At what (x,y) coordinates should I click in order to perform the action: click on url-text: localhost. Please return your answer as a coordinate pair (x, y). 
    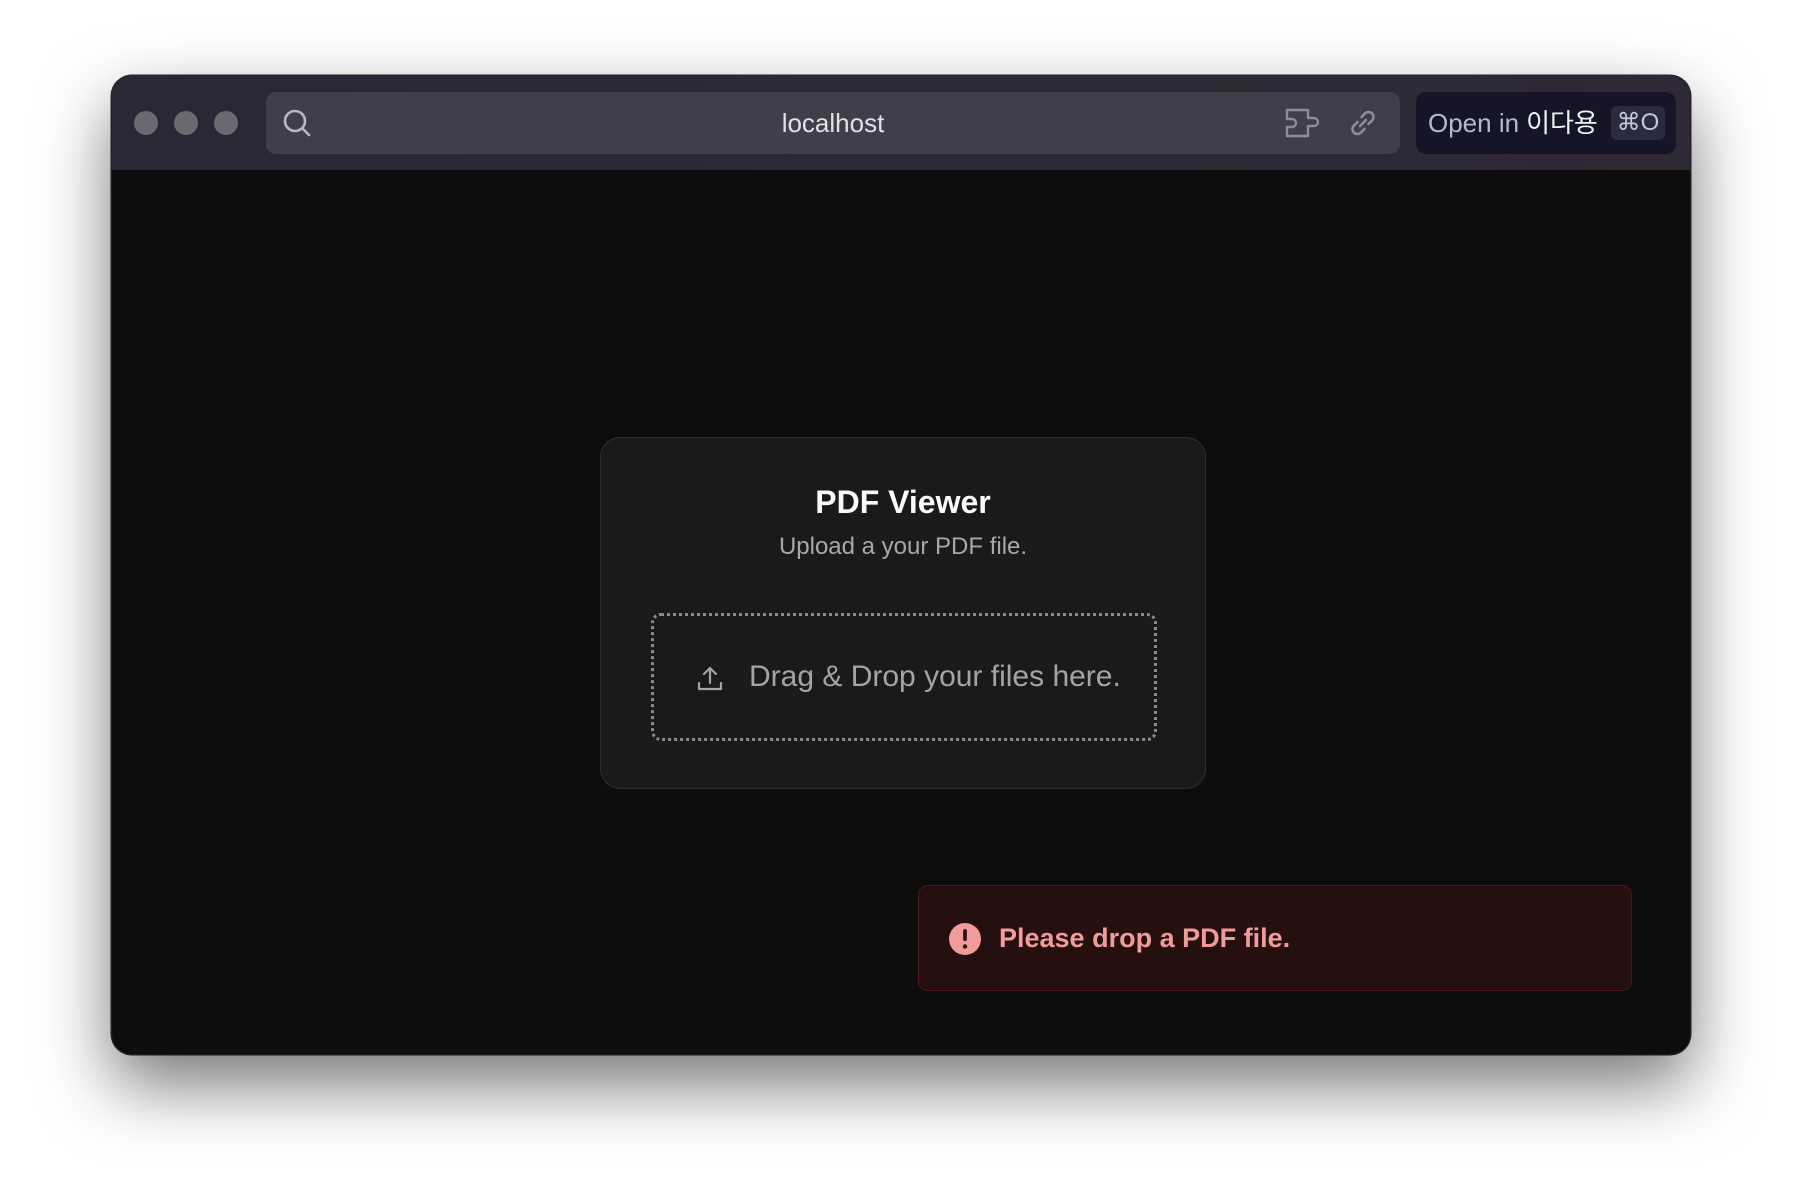
    Looking at the image, I should click on (833, 123).